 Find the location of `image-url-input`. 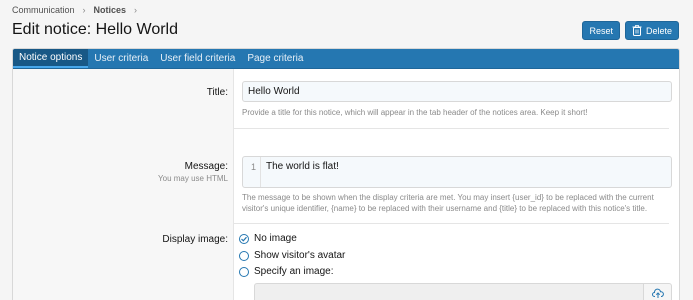

image-url-input is located at coordinates (449, 291).